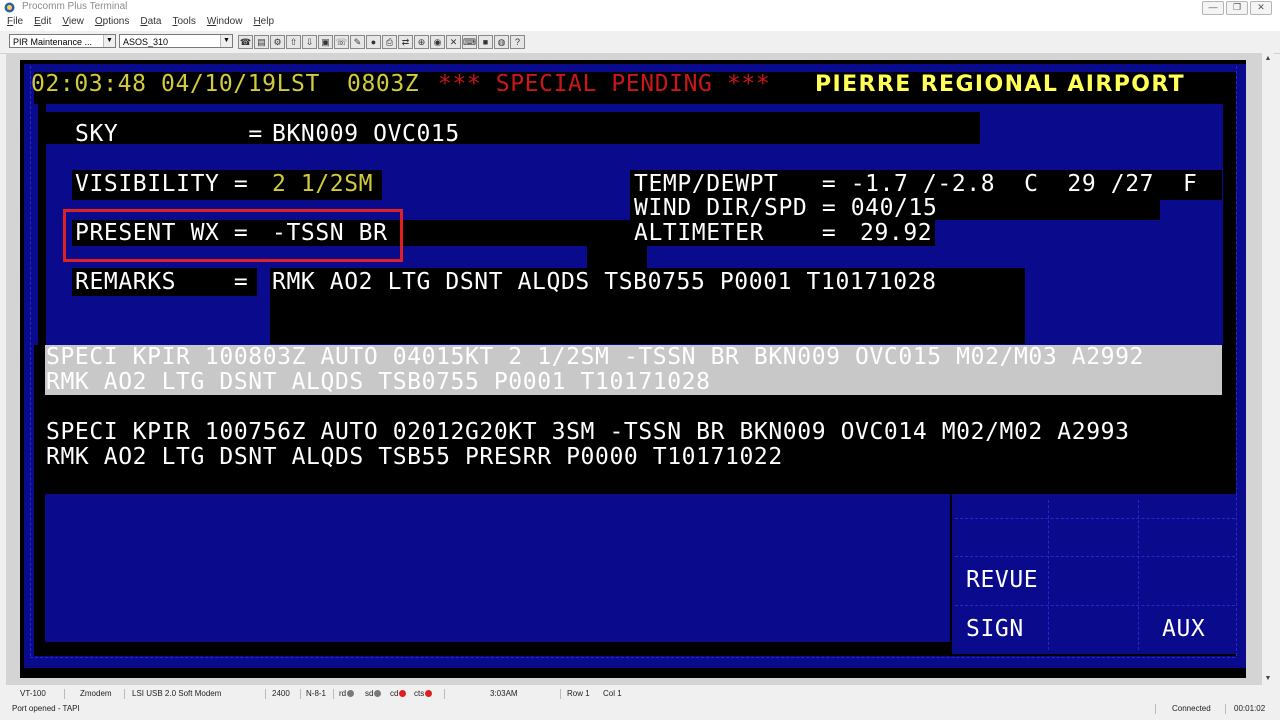 This screenshot has height=720, width=1280. Describe the element at coordinates (394, 693) in the screenshot. I see `cd-label: cd` at that location.